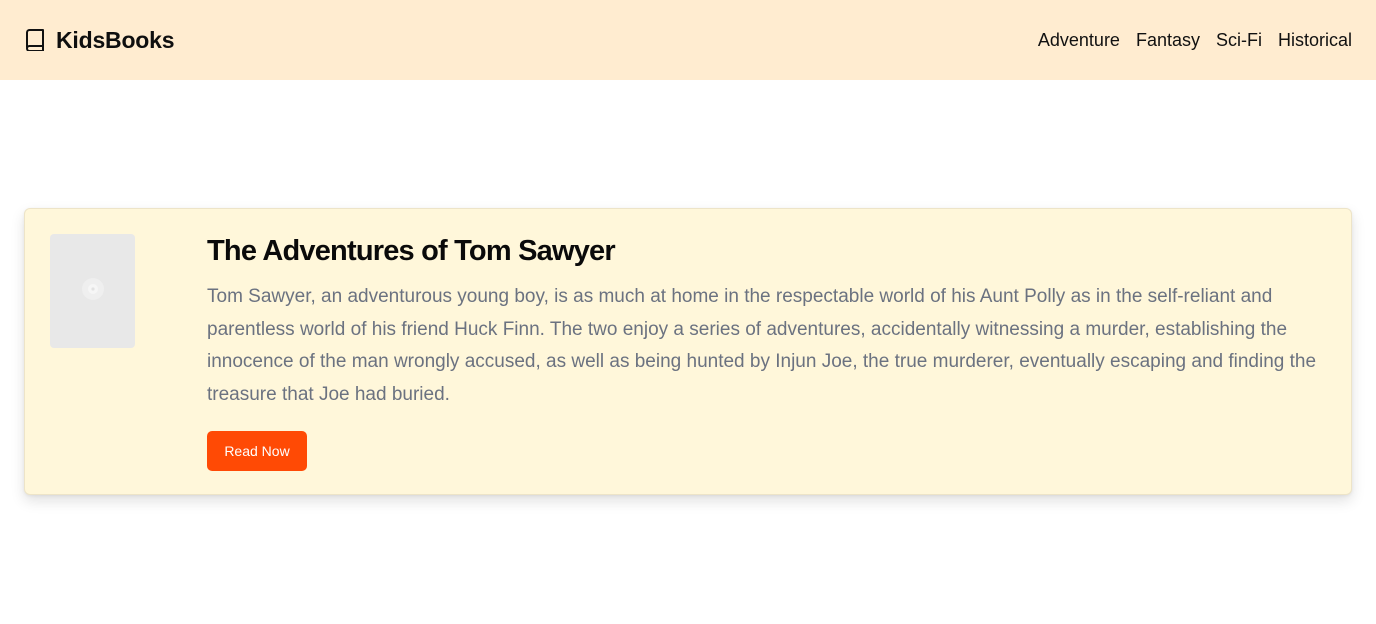  What do you see at coordinates (1315, 40) in the screenshot?
I see `nav-link-historical: Historical` at bounding box center [1315, 40].